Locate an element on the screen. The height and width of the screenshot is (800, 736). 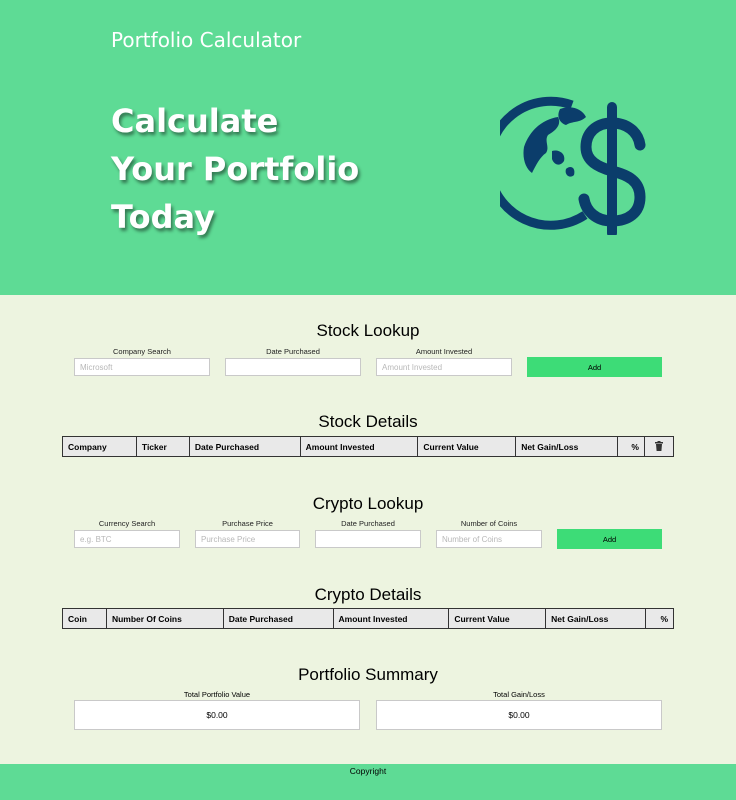
stock-lookup-title: Stock Lookup is located at coordinates (368, 330).